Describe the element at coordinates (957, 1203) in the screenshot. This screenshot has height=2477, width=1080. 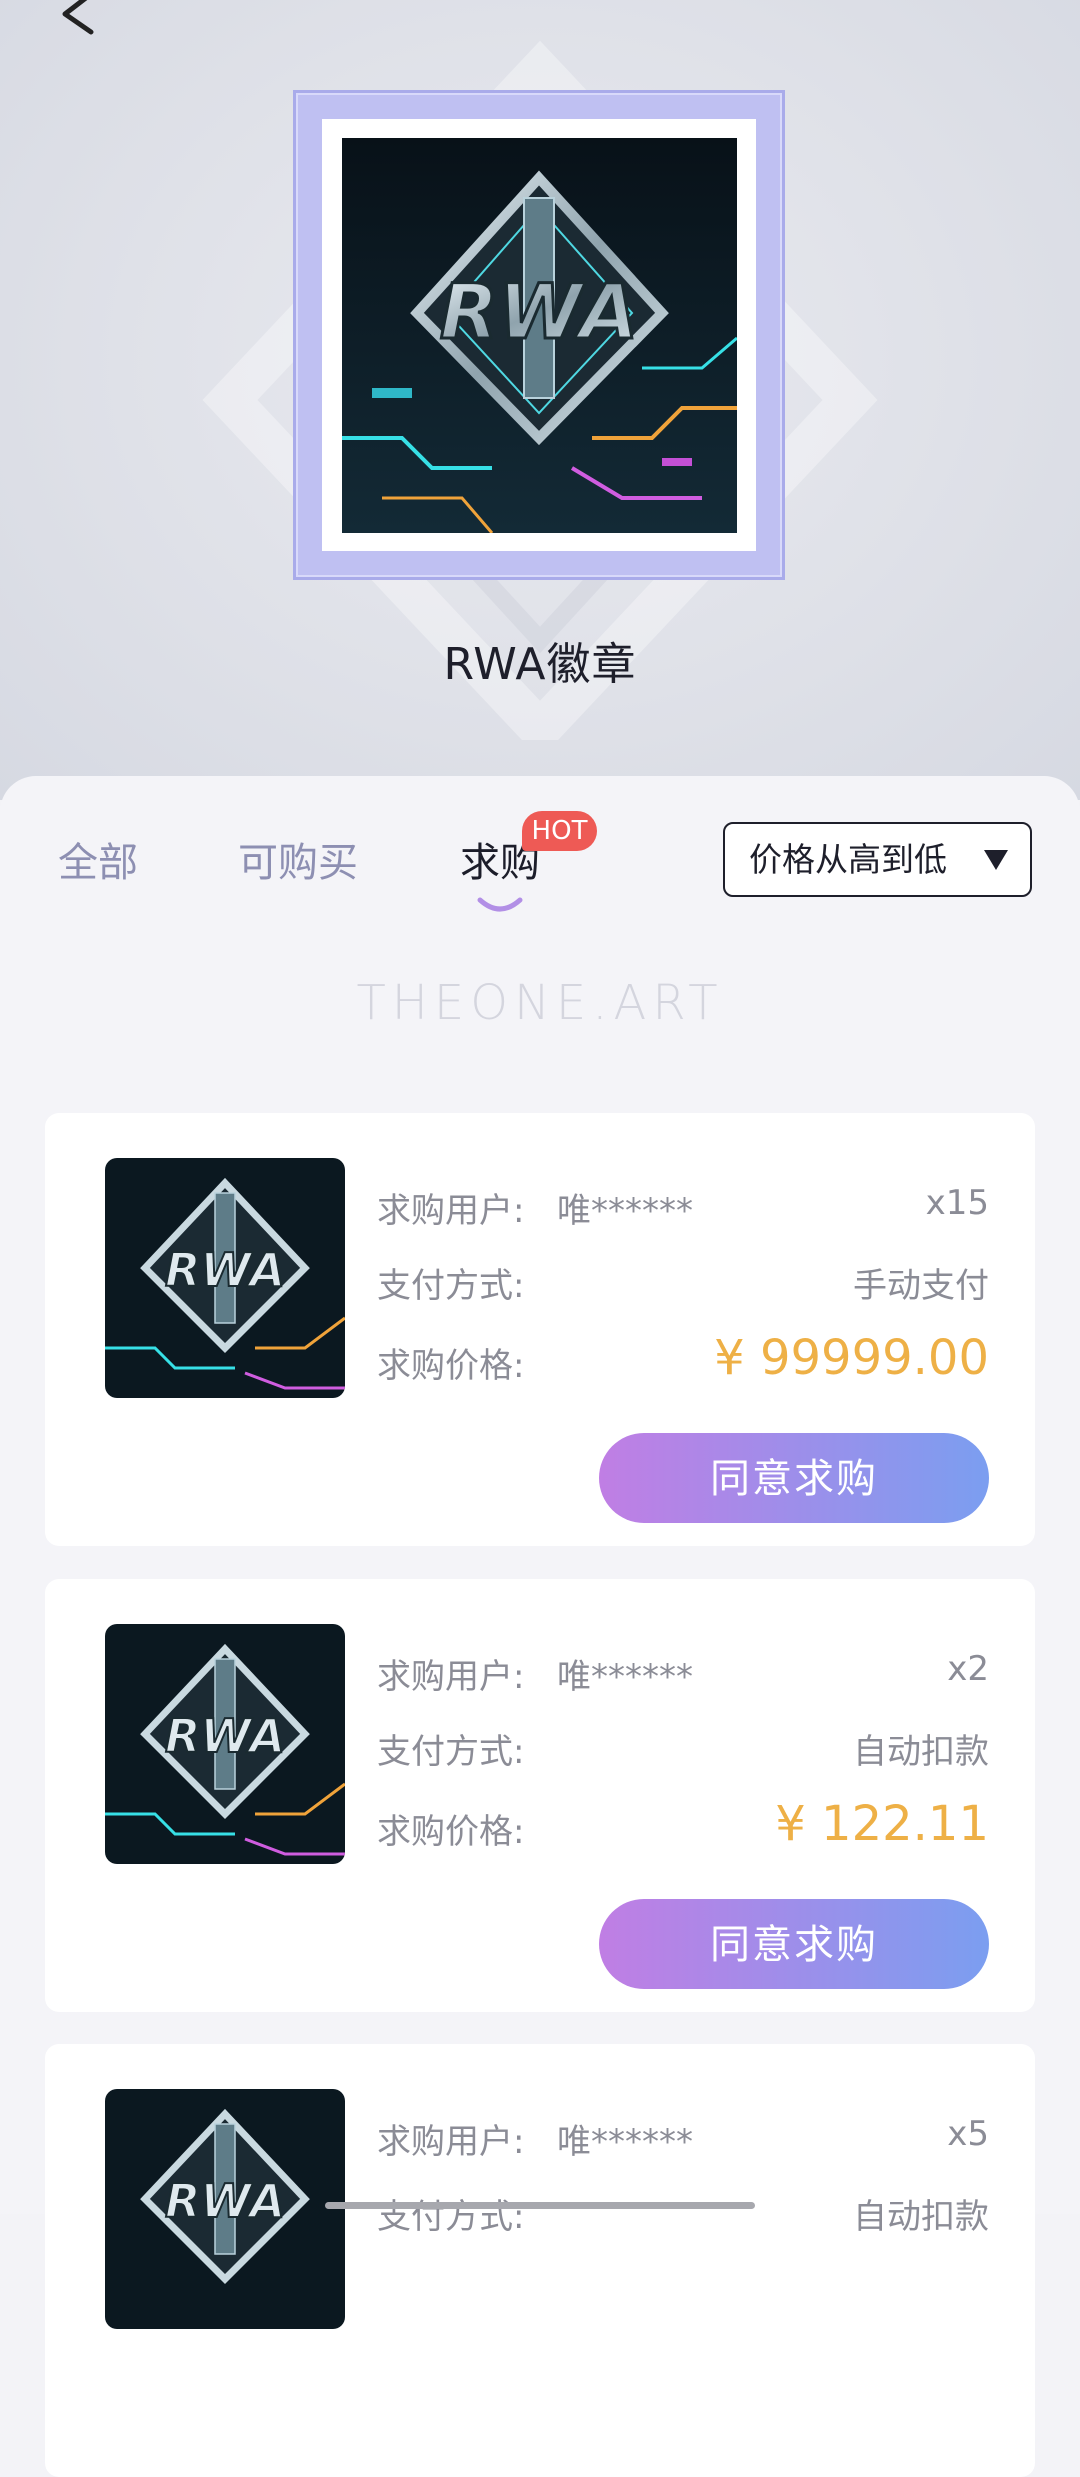
I see `quantity: x15` at that location.